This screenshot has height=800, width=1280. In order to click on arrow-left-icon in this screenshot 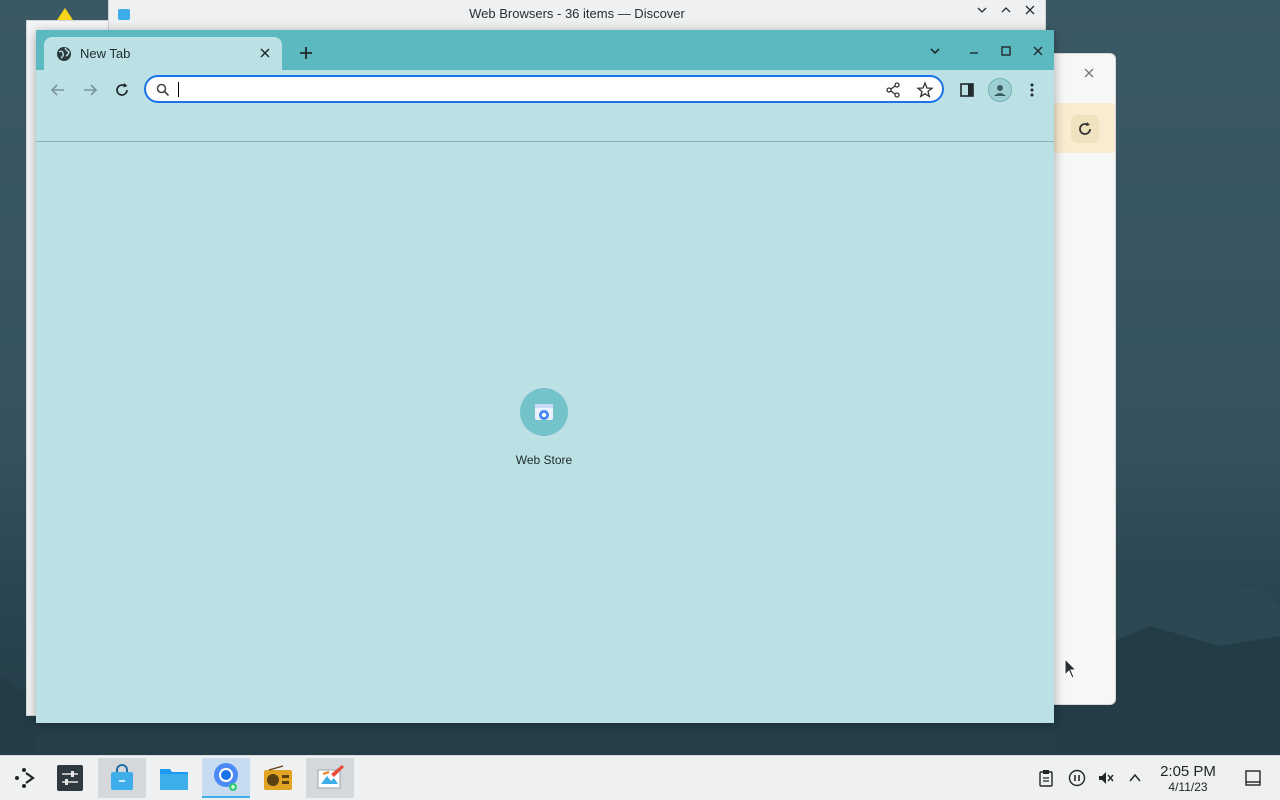, I will do `click(57, 90)`.